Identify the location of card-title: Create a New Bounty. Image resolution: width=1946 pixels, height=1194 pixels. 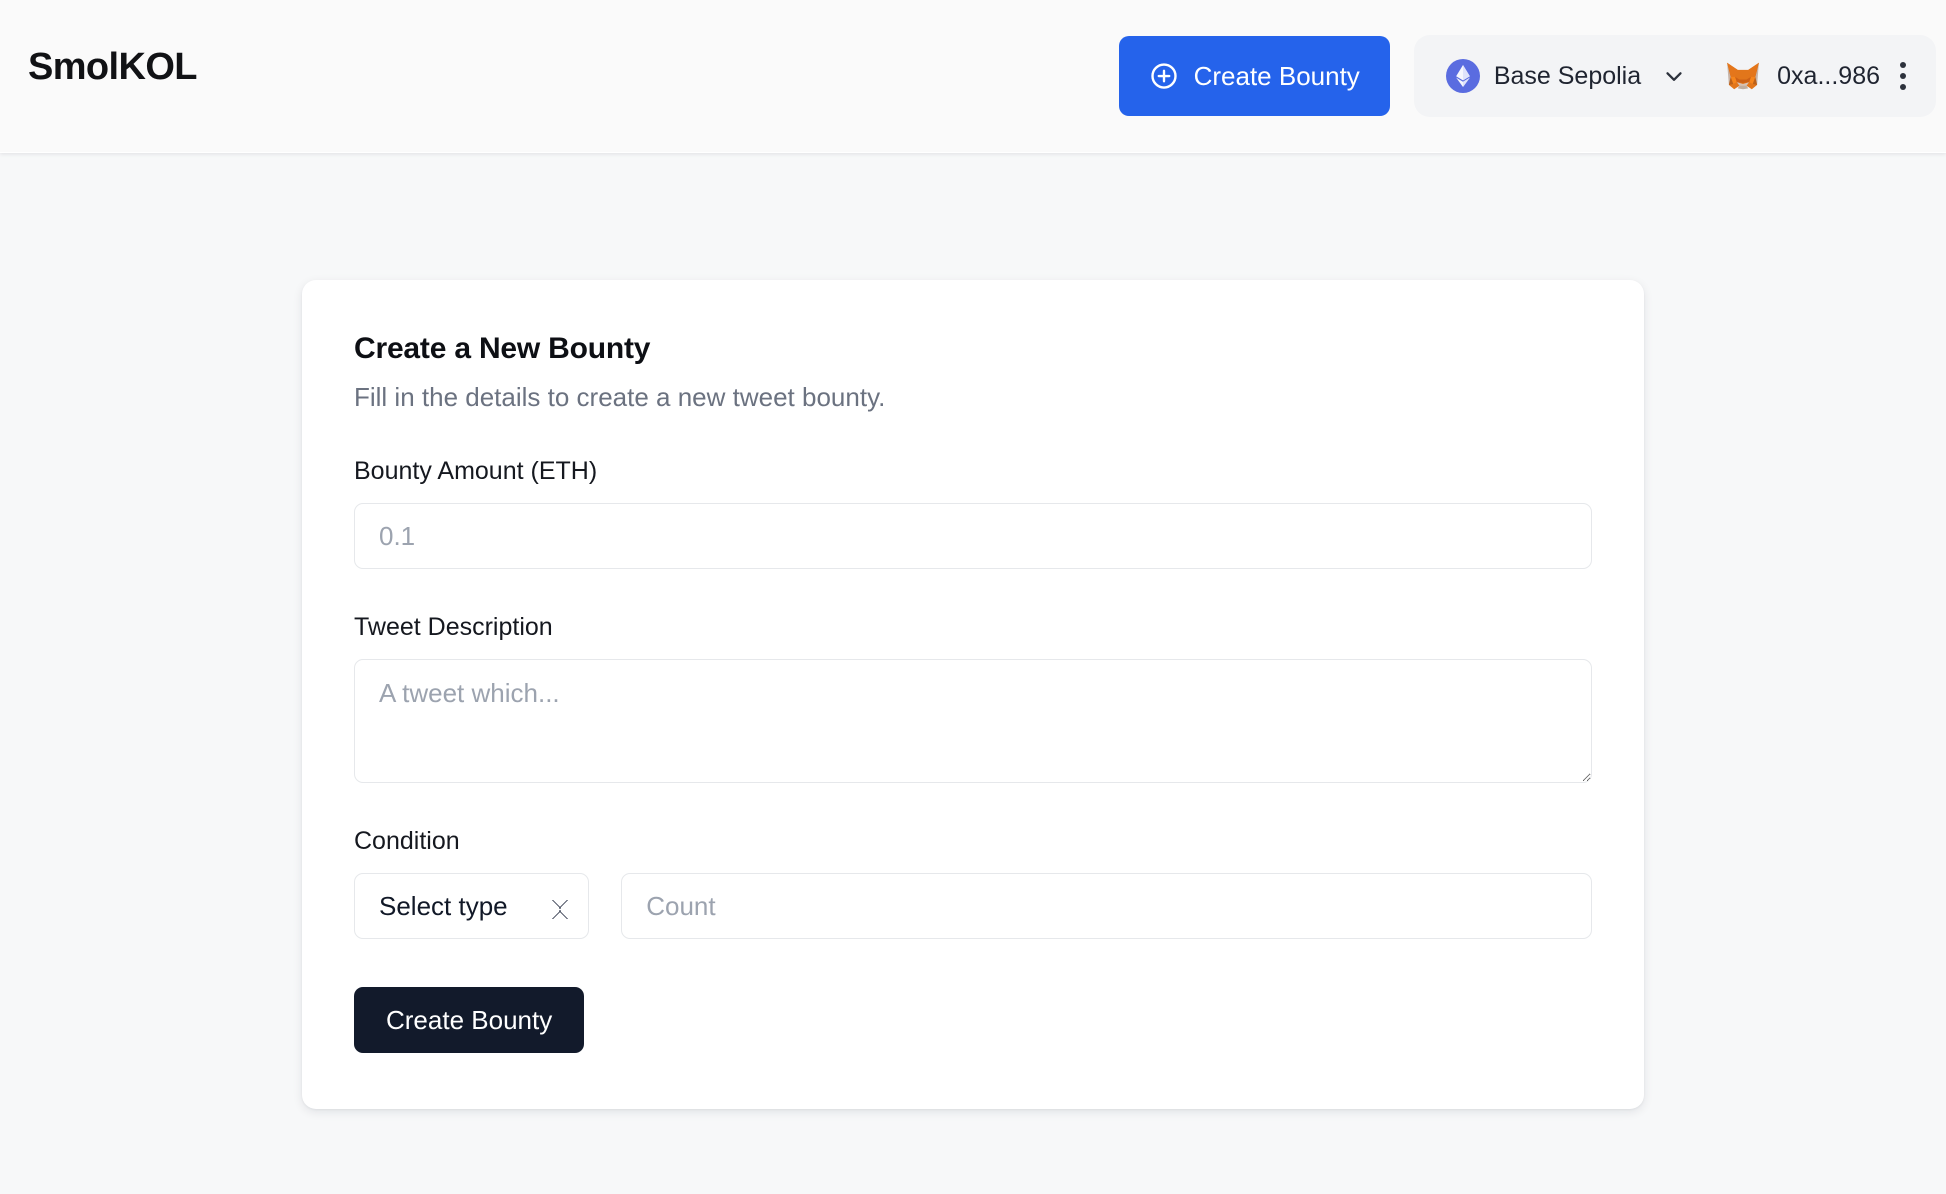
(502, 348).